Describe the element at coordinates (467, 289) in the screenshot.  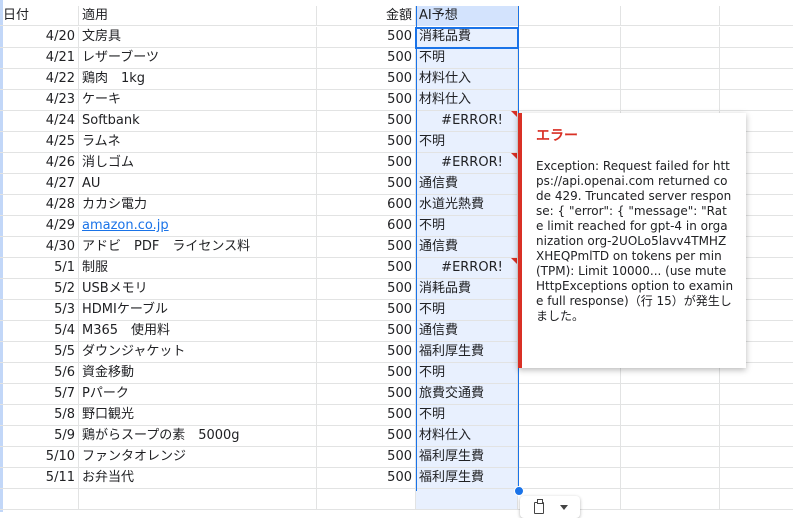
I see `ai-cell: 消耗品費` at that location.